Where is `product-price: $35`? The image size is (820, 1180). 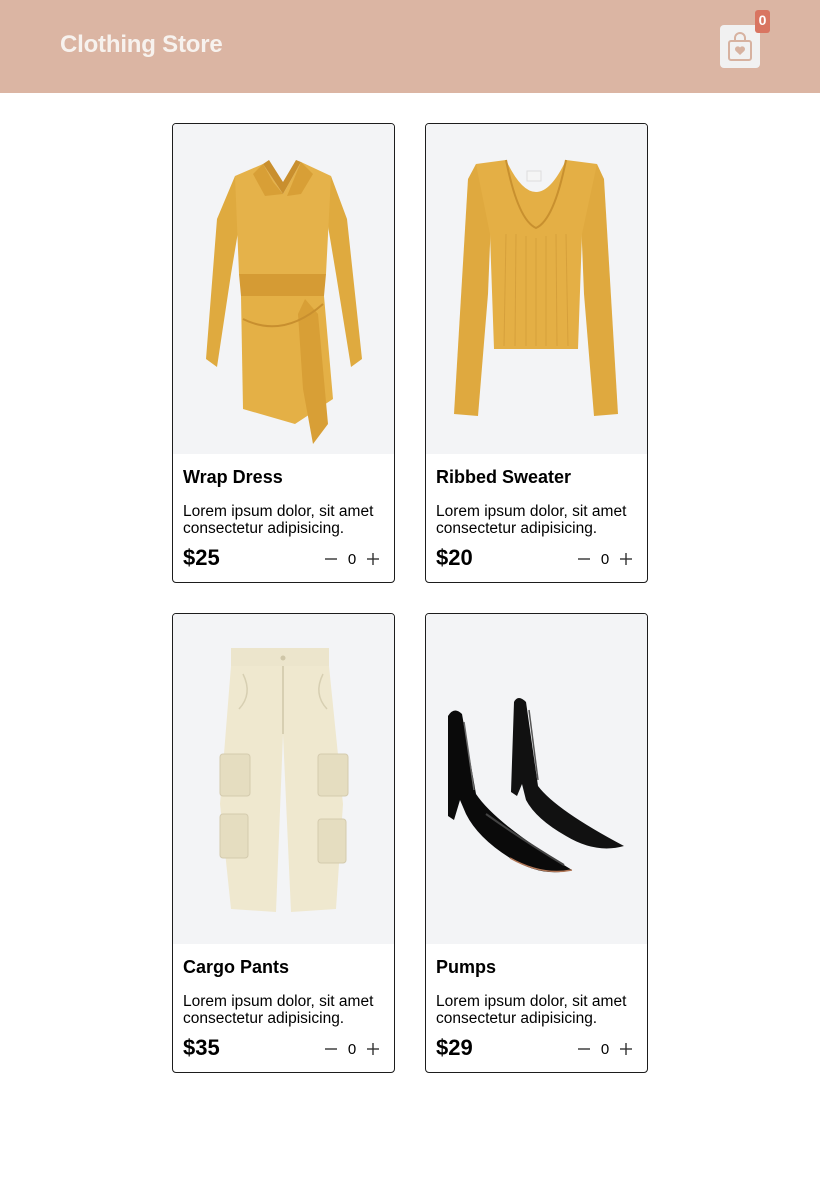 product-price: $35 is located at coordinates (201, 1047).